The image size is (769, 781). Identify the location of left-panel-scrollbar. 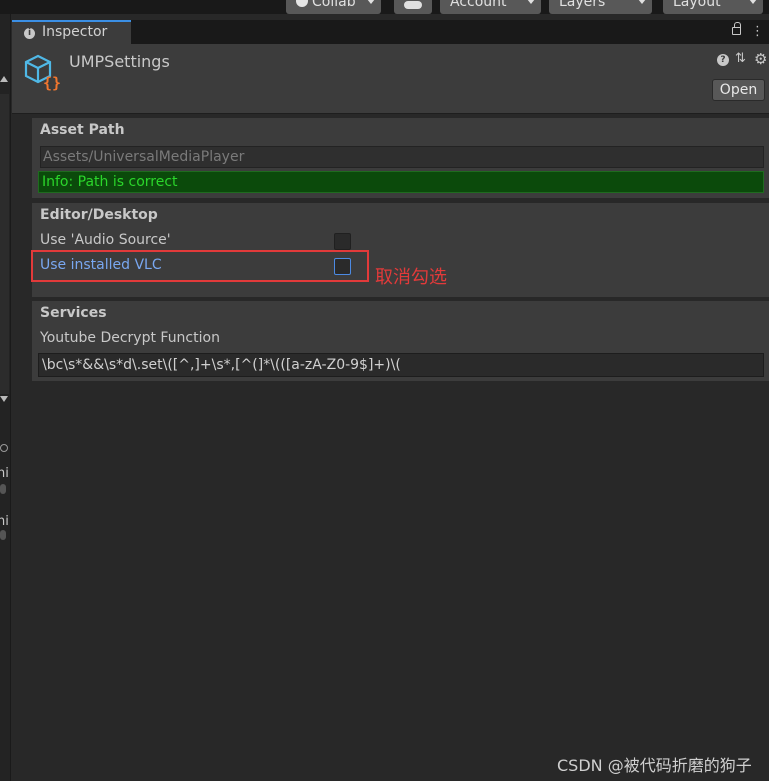
(4, 244).